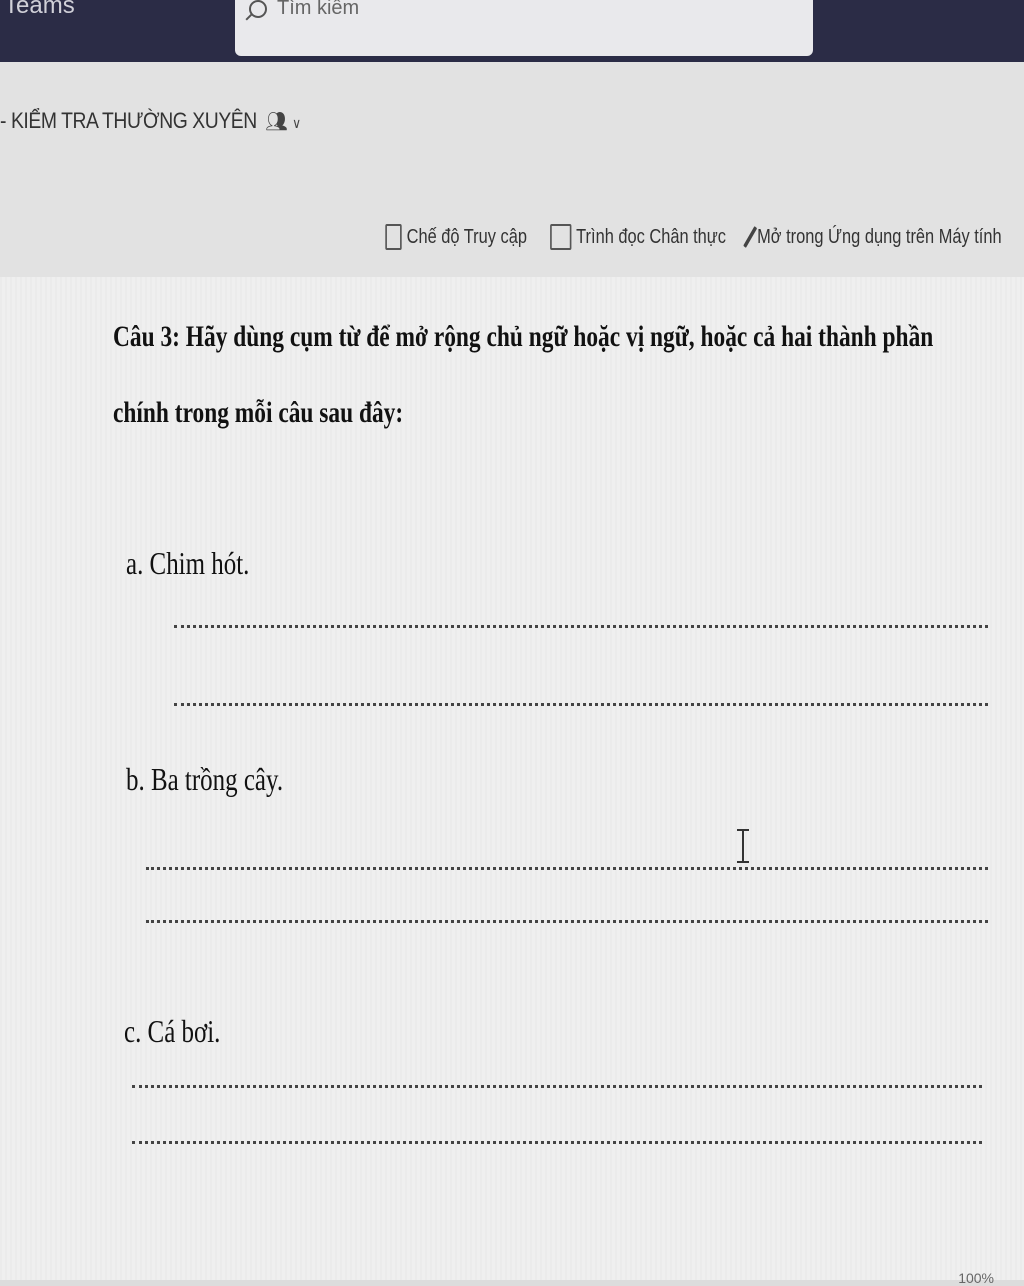 The image size is (1024, 1286). What do you see at coordinates (743, 846) in the screenshot?
I see `text-cursor-icon` at bounding box center [743, 846].